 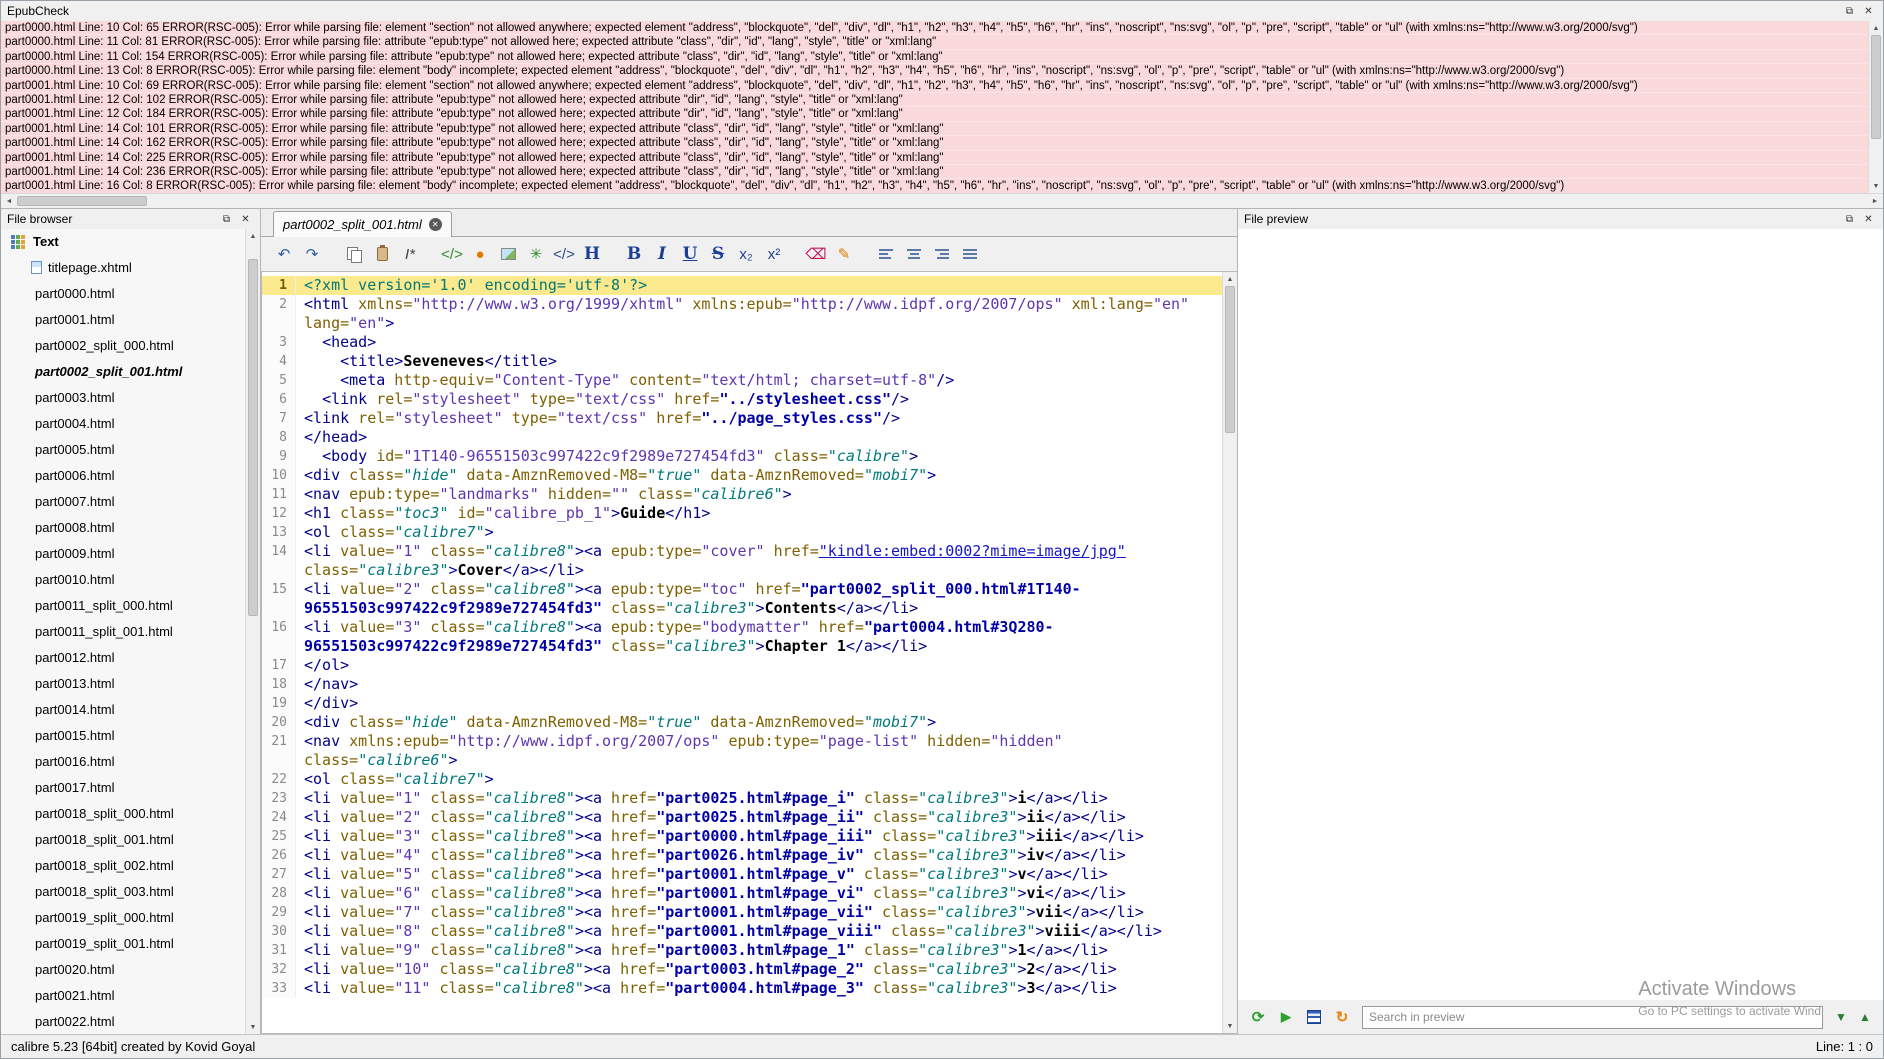 I want to click on undo-button: ↶, so click(x=284, y=254).